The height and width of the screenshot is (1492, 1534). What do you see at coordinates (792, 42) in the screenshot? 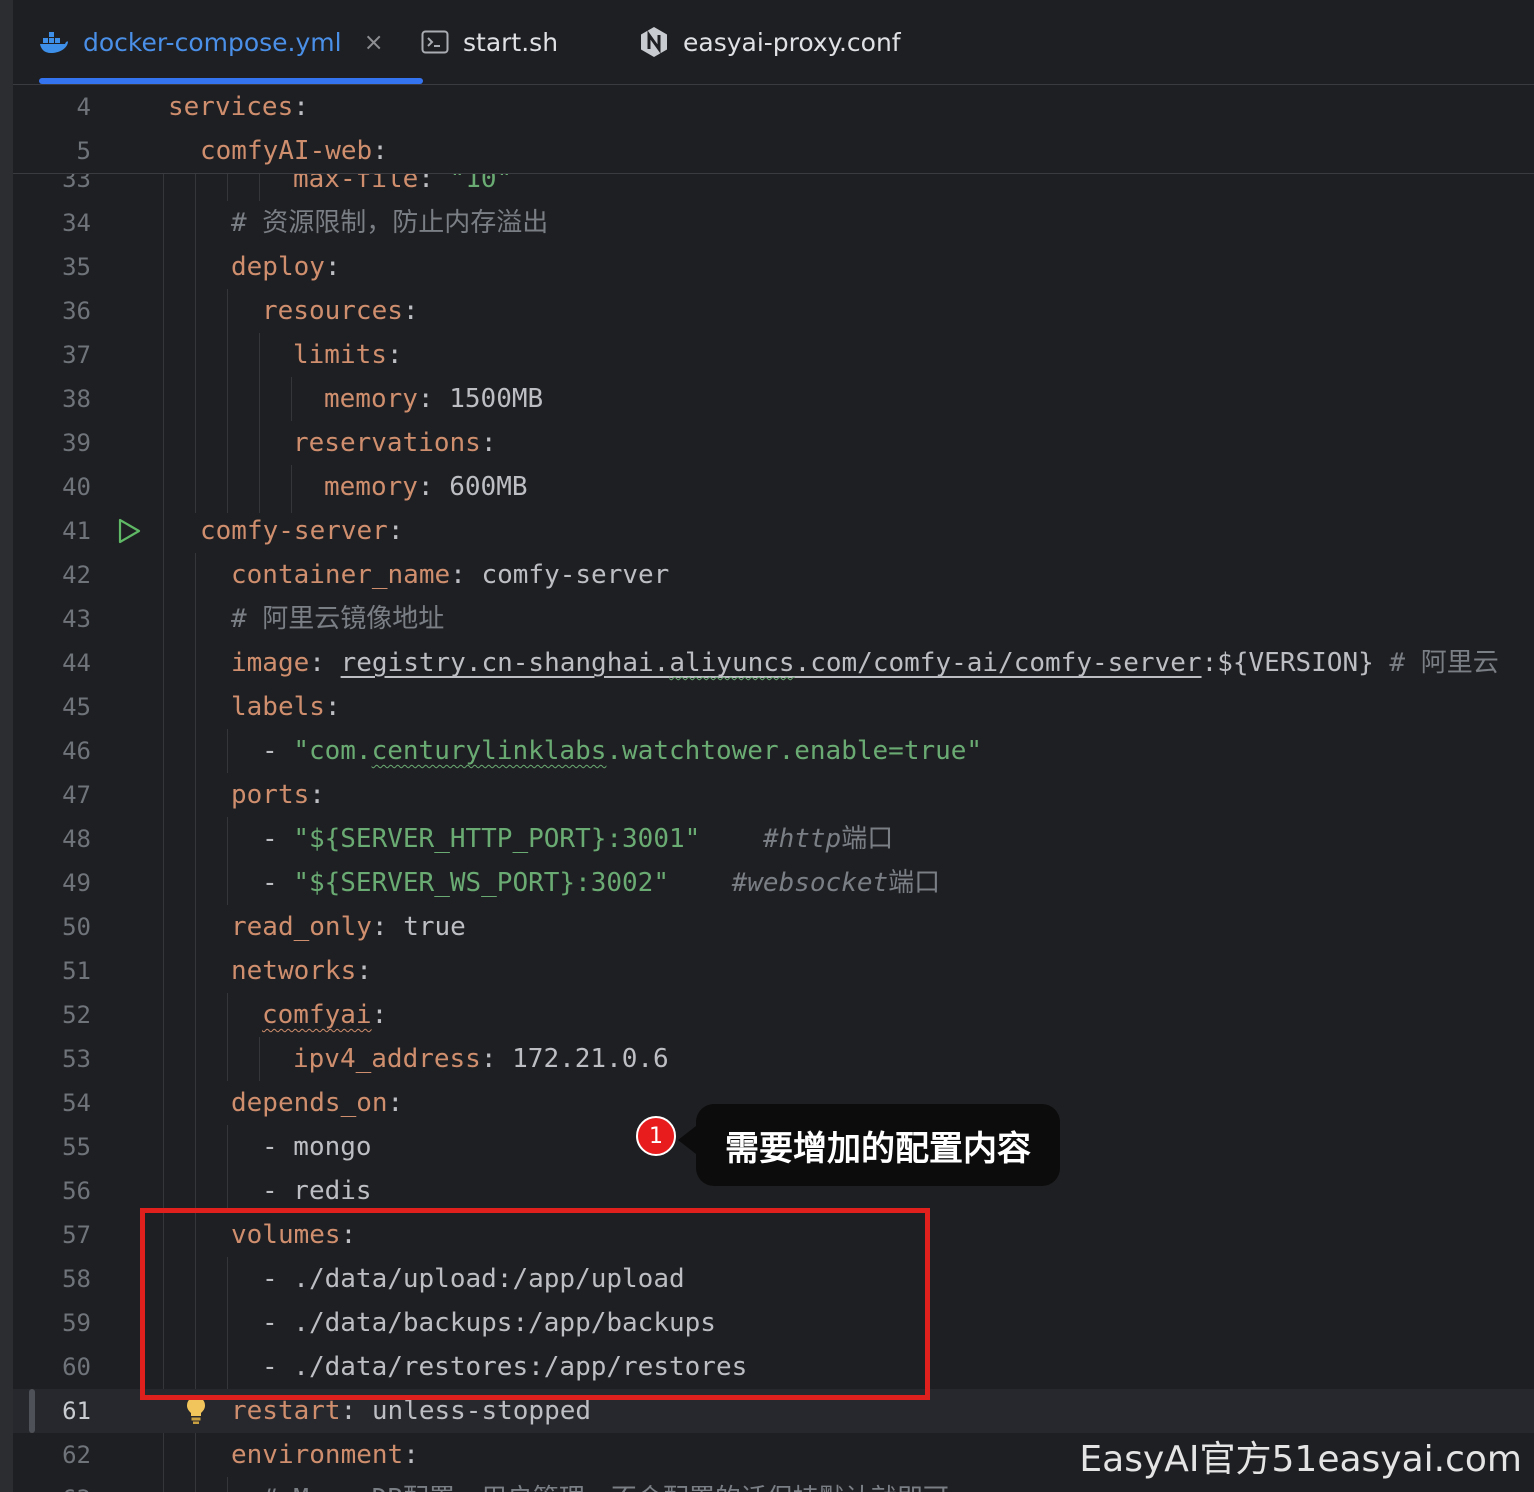
I see `tab-label: easyai-proxy.conf` at bounding box center [792, 42].